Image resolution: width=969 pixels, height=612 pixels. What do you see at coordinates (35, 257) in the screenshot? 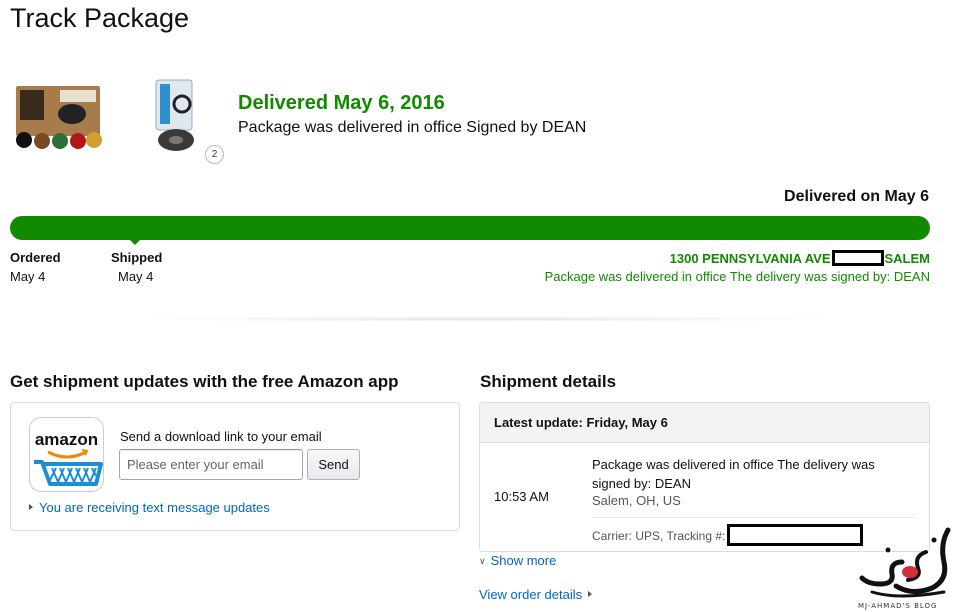
I see `step-ordered-label: Ordered` at bounding box center [35, 257].